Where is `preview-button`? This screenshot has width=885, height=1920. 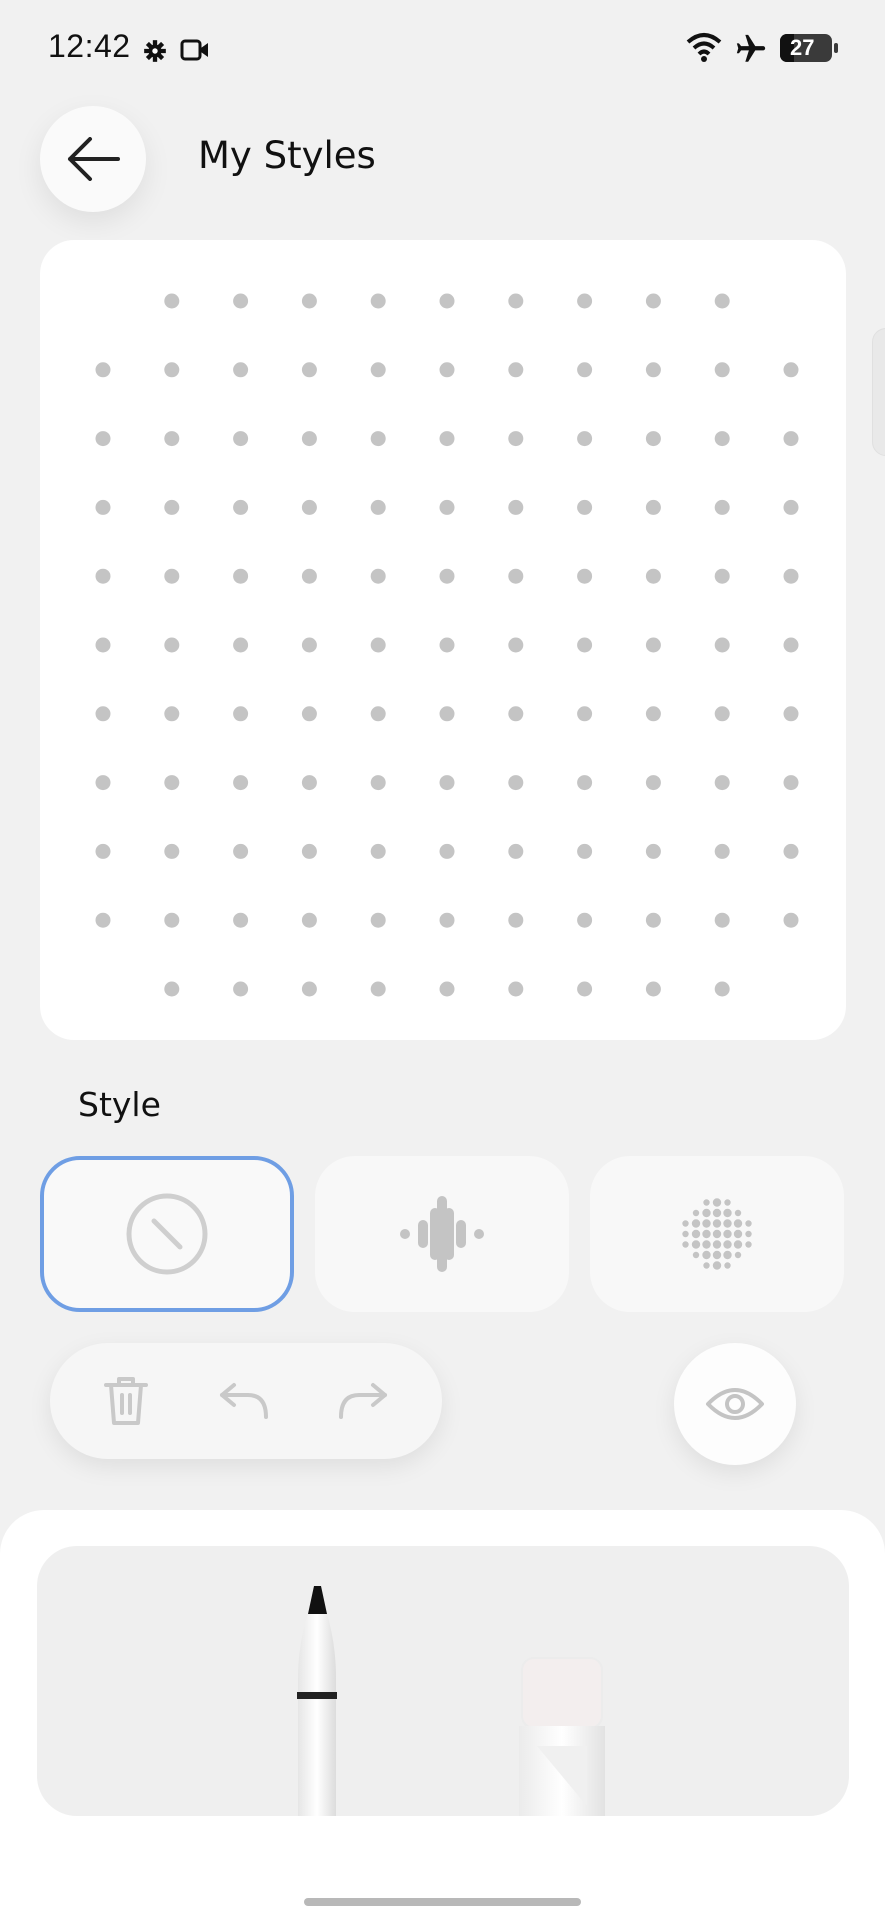 preview-button is located at coordinates (735, 1404).